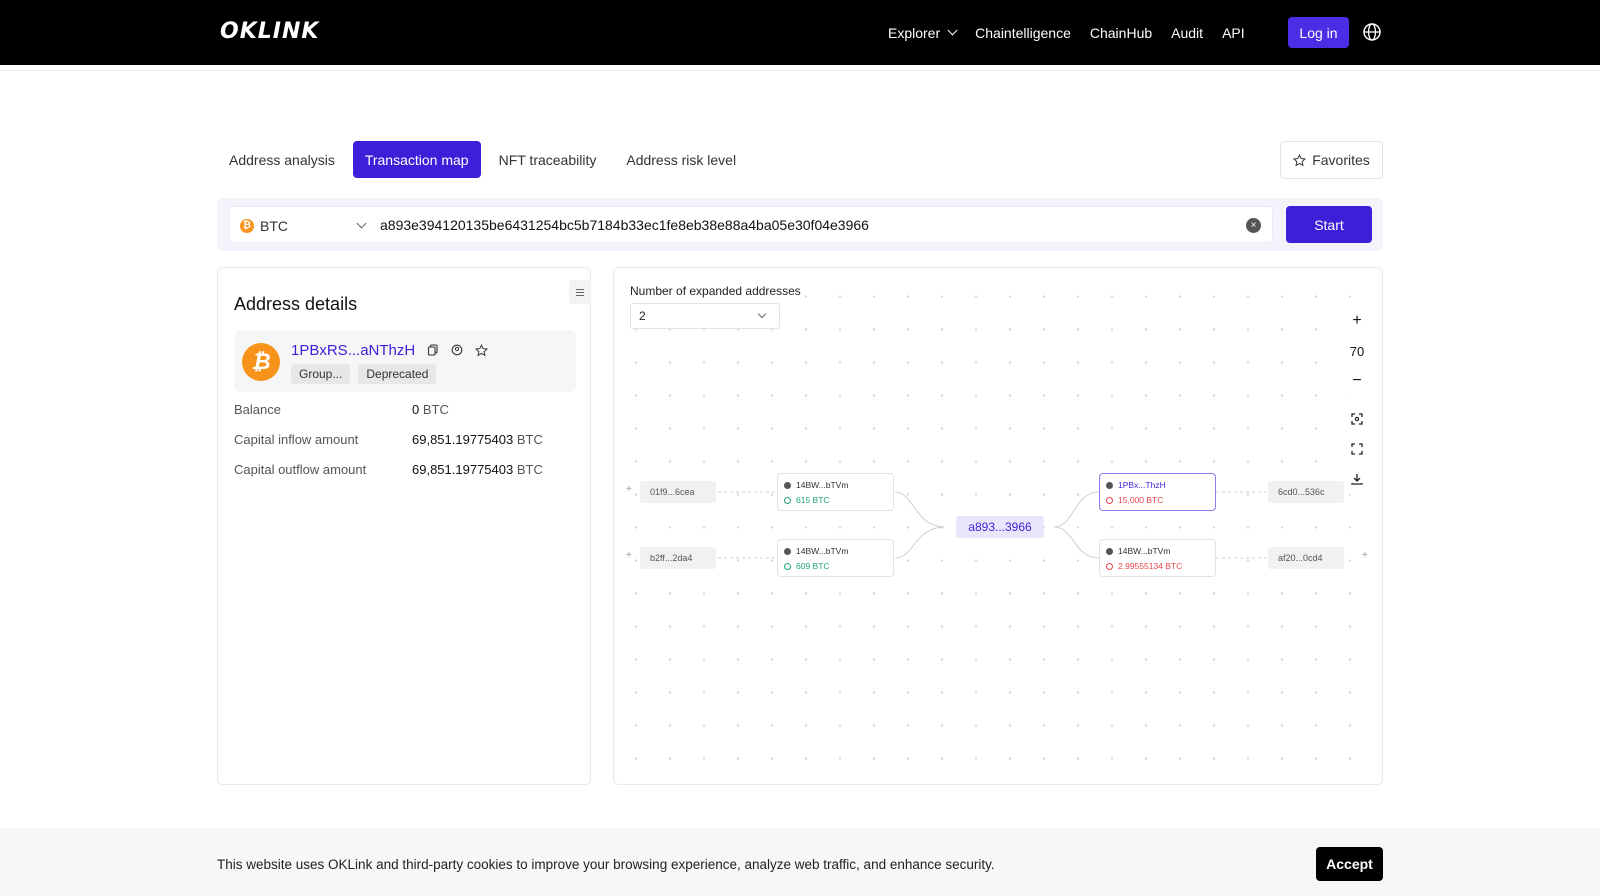 This screenshot has width=1600, height=896. I want to click on input-tx-node: 01f9...6cea, so click(678, 492).